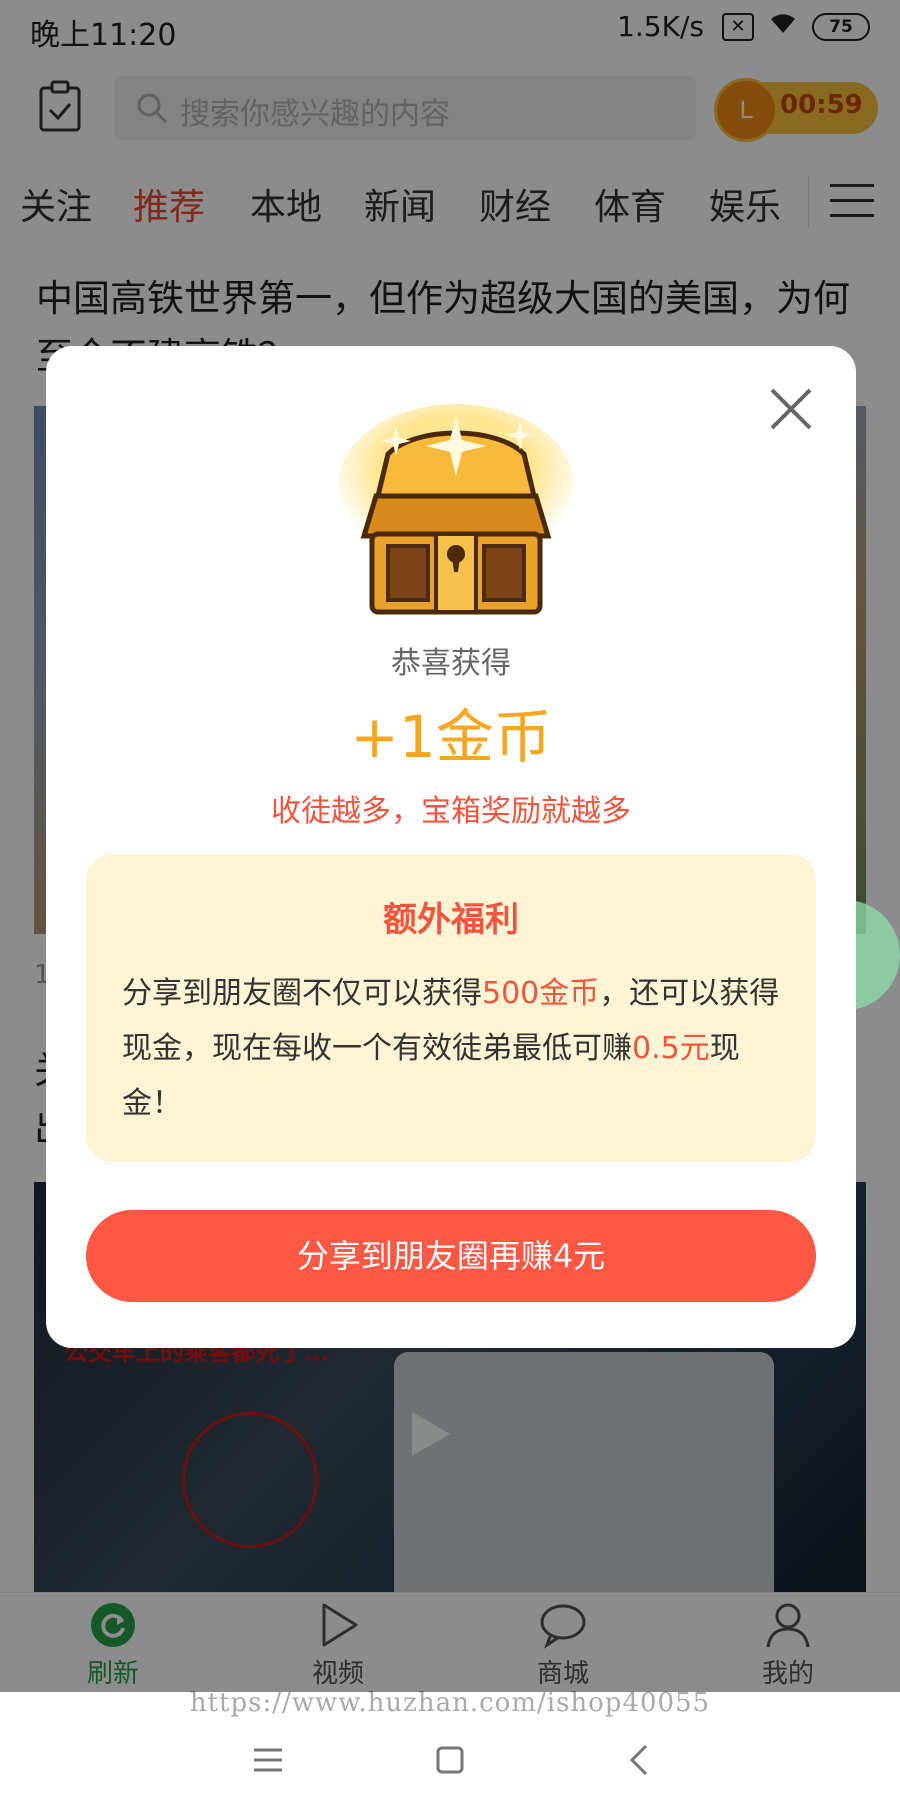  Describe the element at coordinates (268, 1760) in the screenshot. I see `recent-apps-icon` at that location.